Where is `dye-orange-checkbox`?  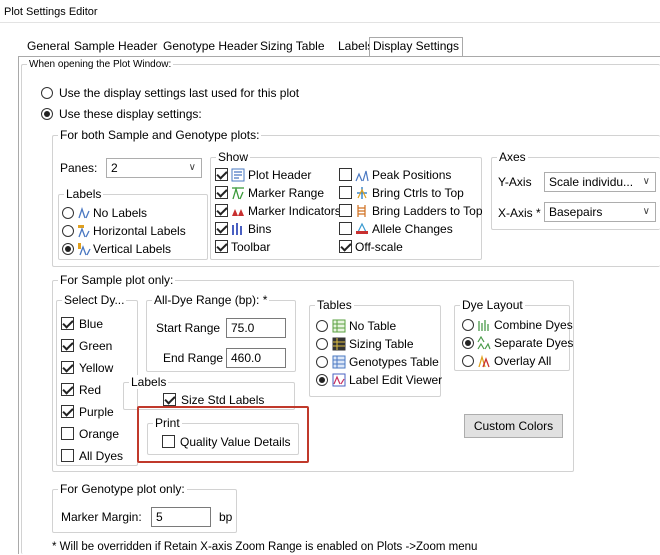
dye-orange-checkbox is located at coordinates (67, 433).